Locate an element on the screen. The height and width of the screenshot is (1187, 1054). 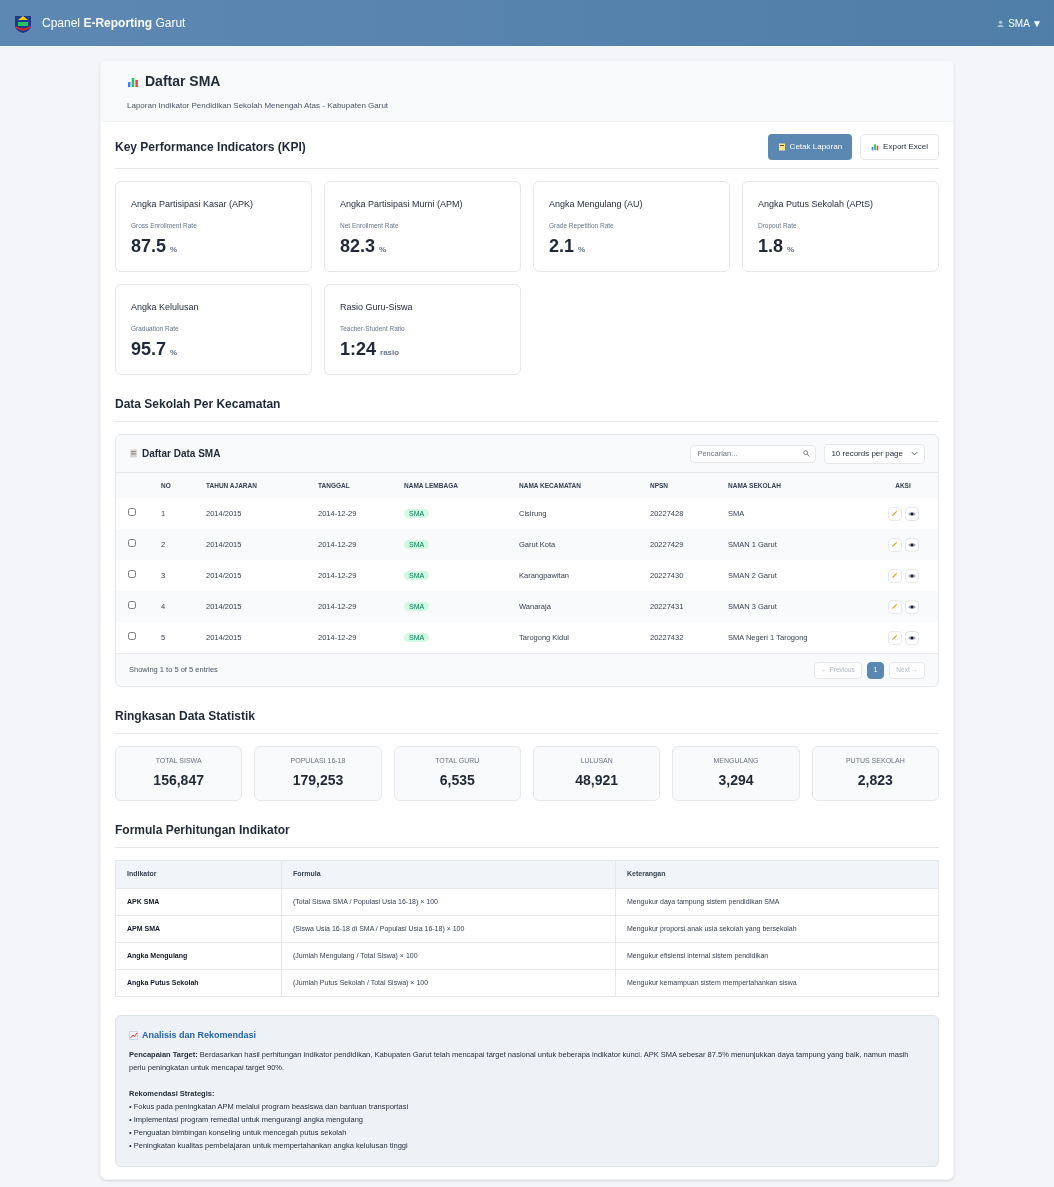
stat-value: 48,921 is located at coordinates (597, 781).